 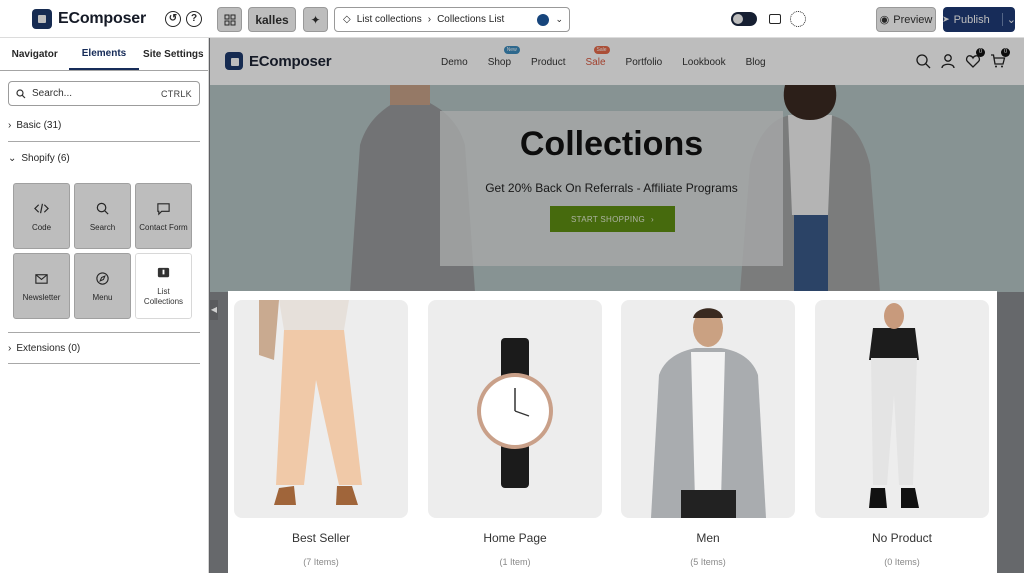 What do you see at coordinates (102, 18) in the screenshot?
I see `app-logo-text: EComposer` at bounding box center [102, 18].